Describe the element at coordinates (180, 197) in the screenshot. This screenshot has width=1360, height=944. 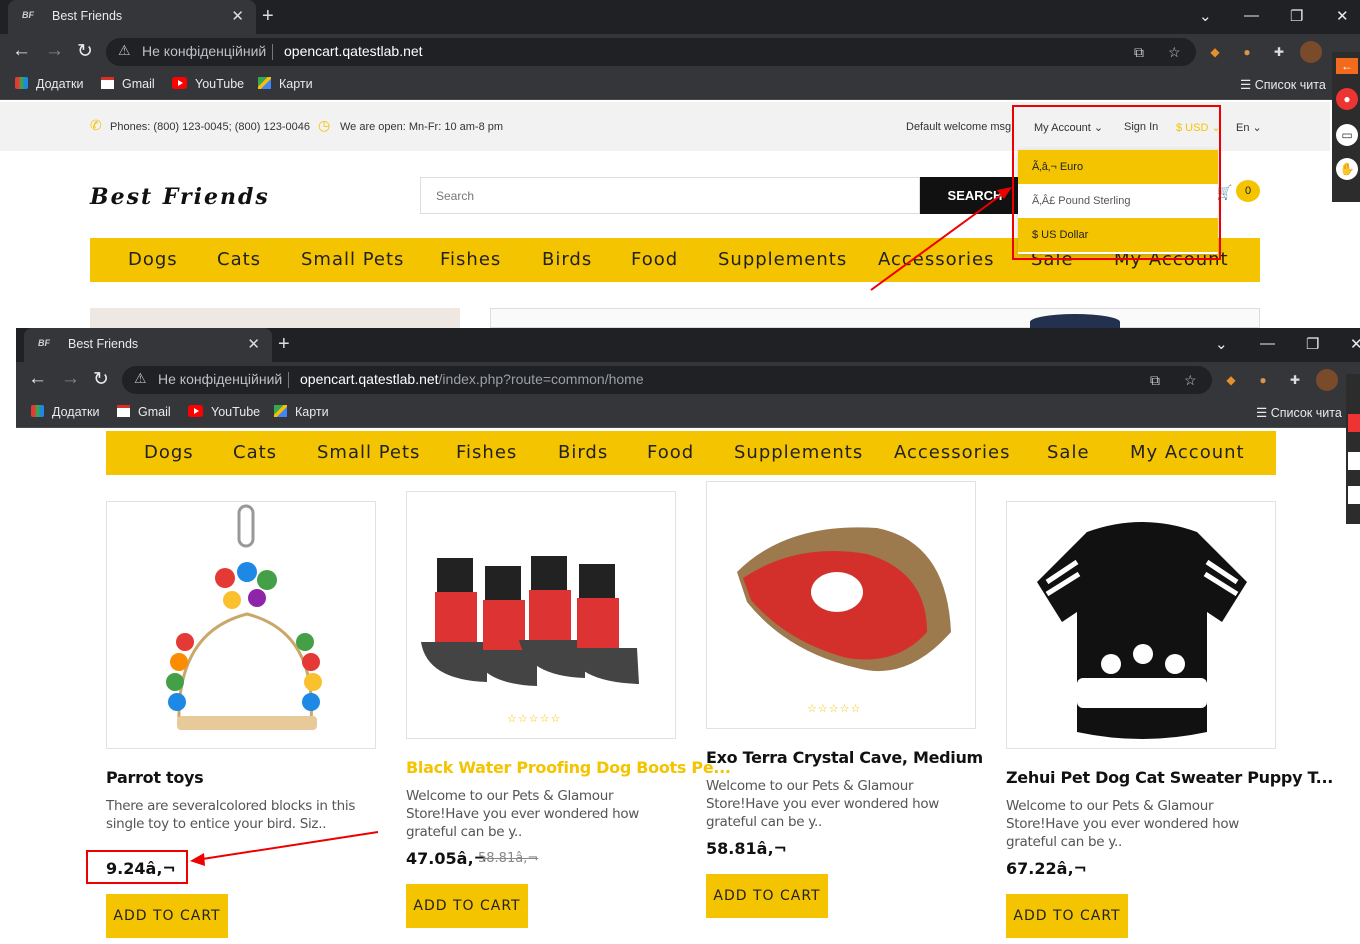
I see `site-logo: Best Friends` at that location.